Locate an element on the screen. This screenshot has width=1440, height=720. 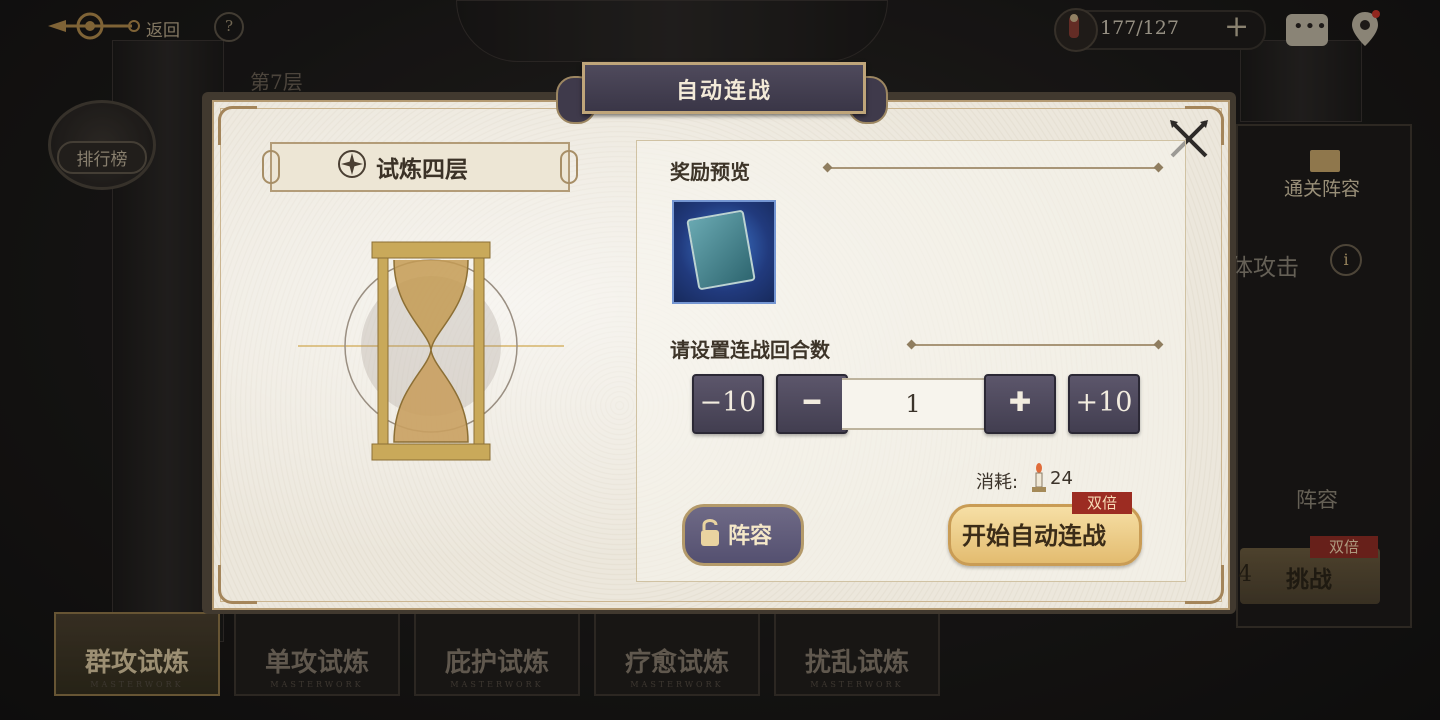
stage-title: 试炼四层 is located at coordinates (422, 169).